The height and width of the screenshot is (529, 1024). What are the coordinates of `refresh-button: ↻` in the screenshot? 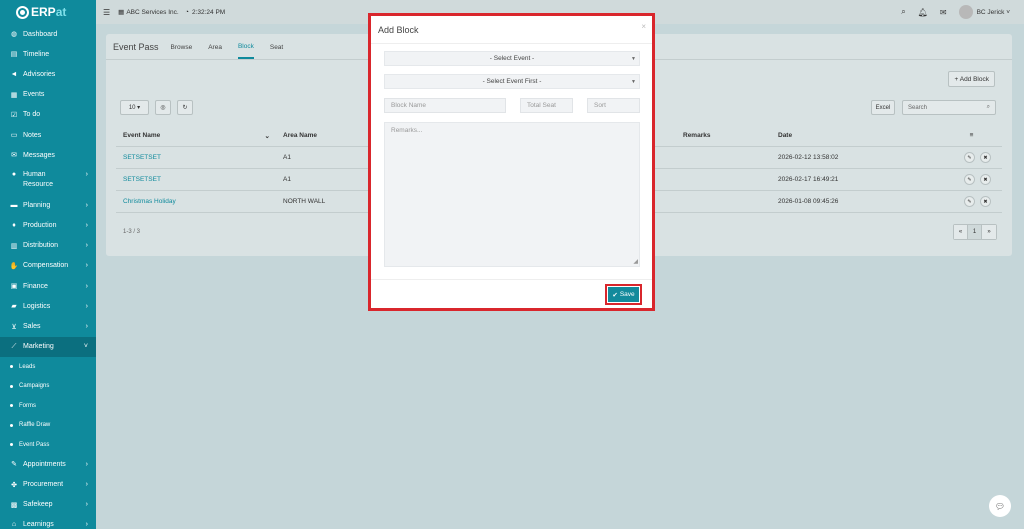 It's located at (185, 107).